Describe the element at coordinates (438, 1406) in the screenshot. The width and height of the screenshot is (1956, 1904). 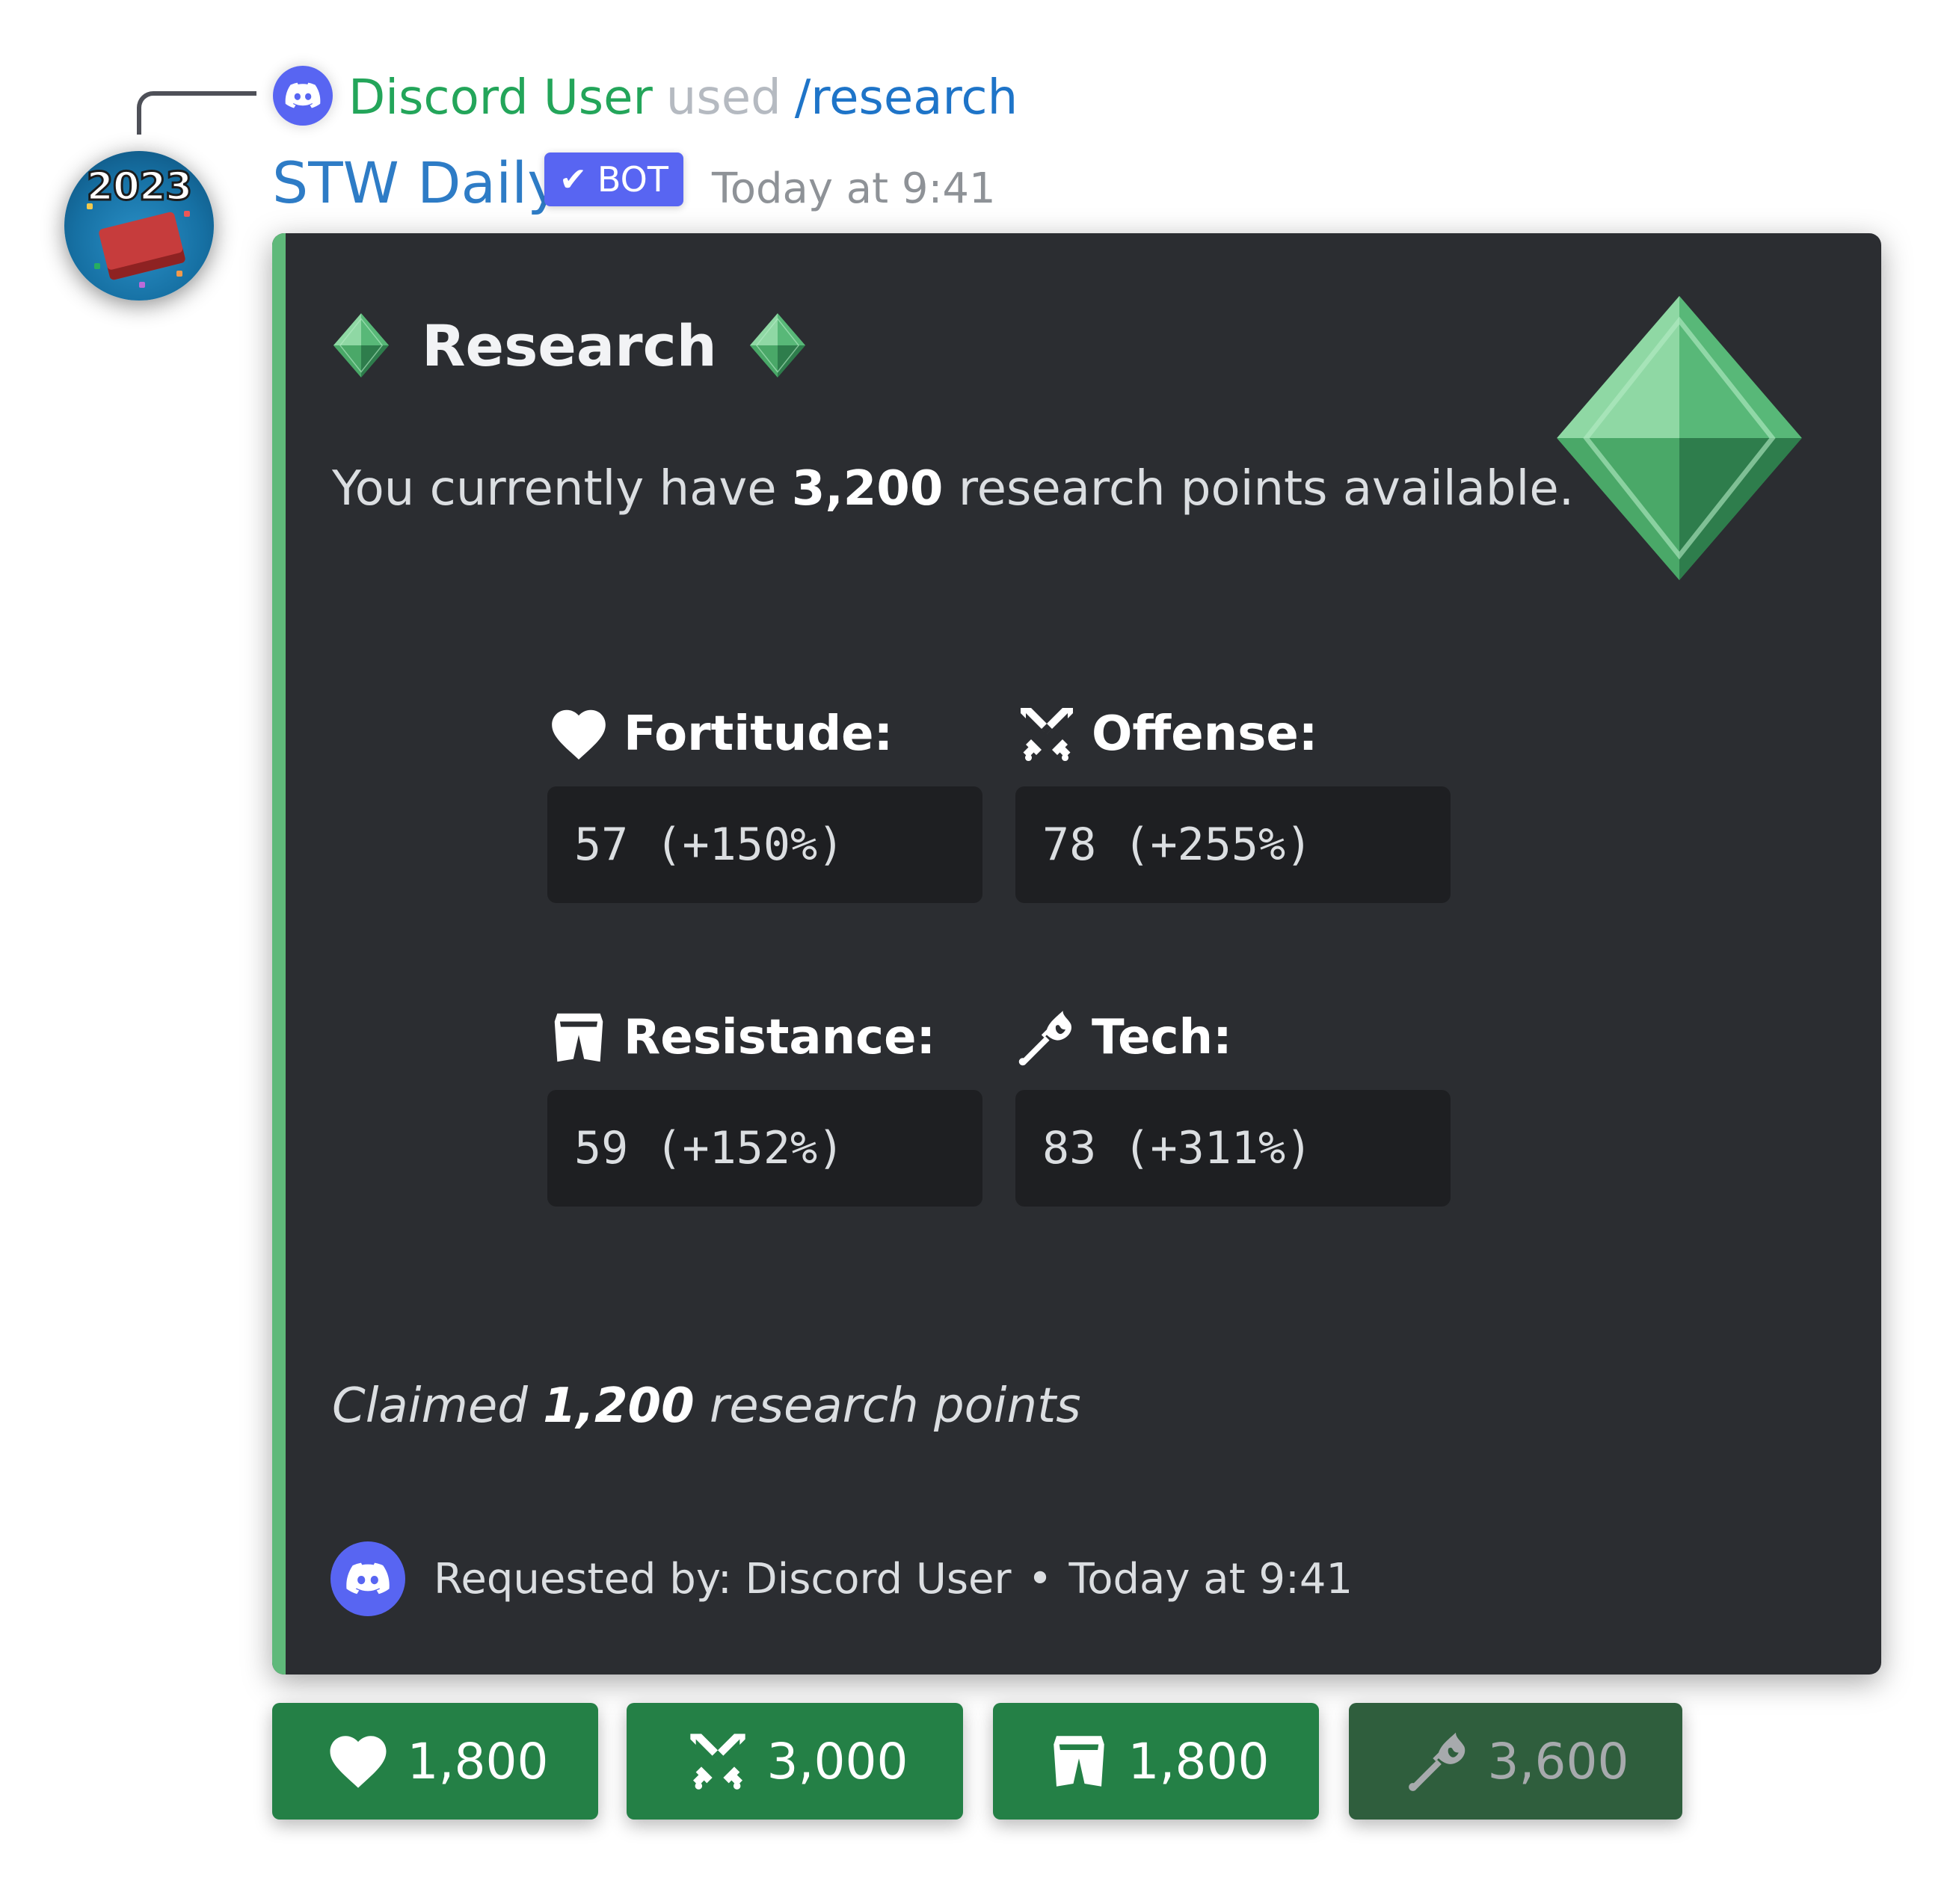
I see `claimed-prefix: Claimed` at that location.